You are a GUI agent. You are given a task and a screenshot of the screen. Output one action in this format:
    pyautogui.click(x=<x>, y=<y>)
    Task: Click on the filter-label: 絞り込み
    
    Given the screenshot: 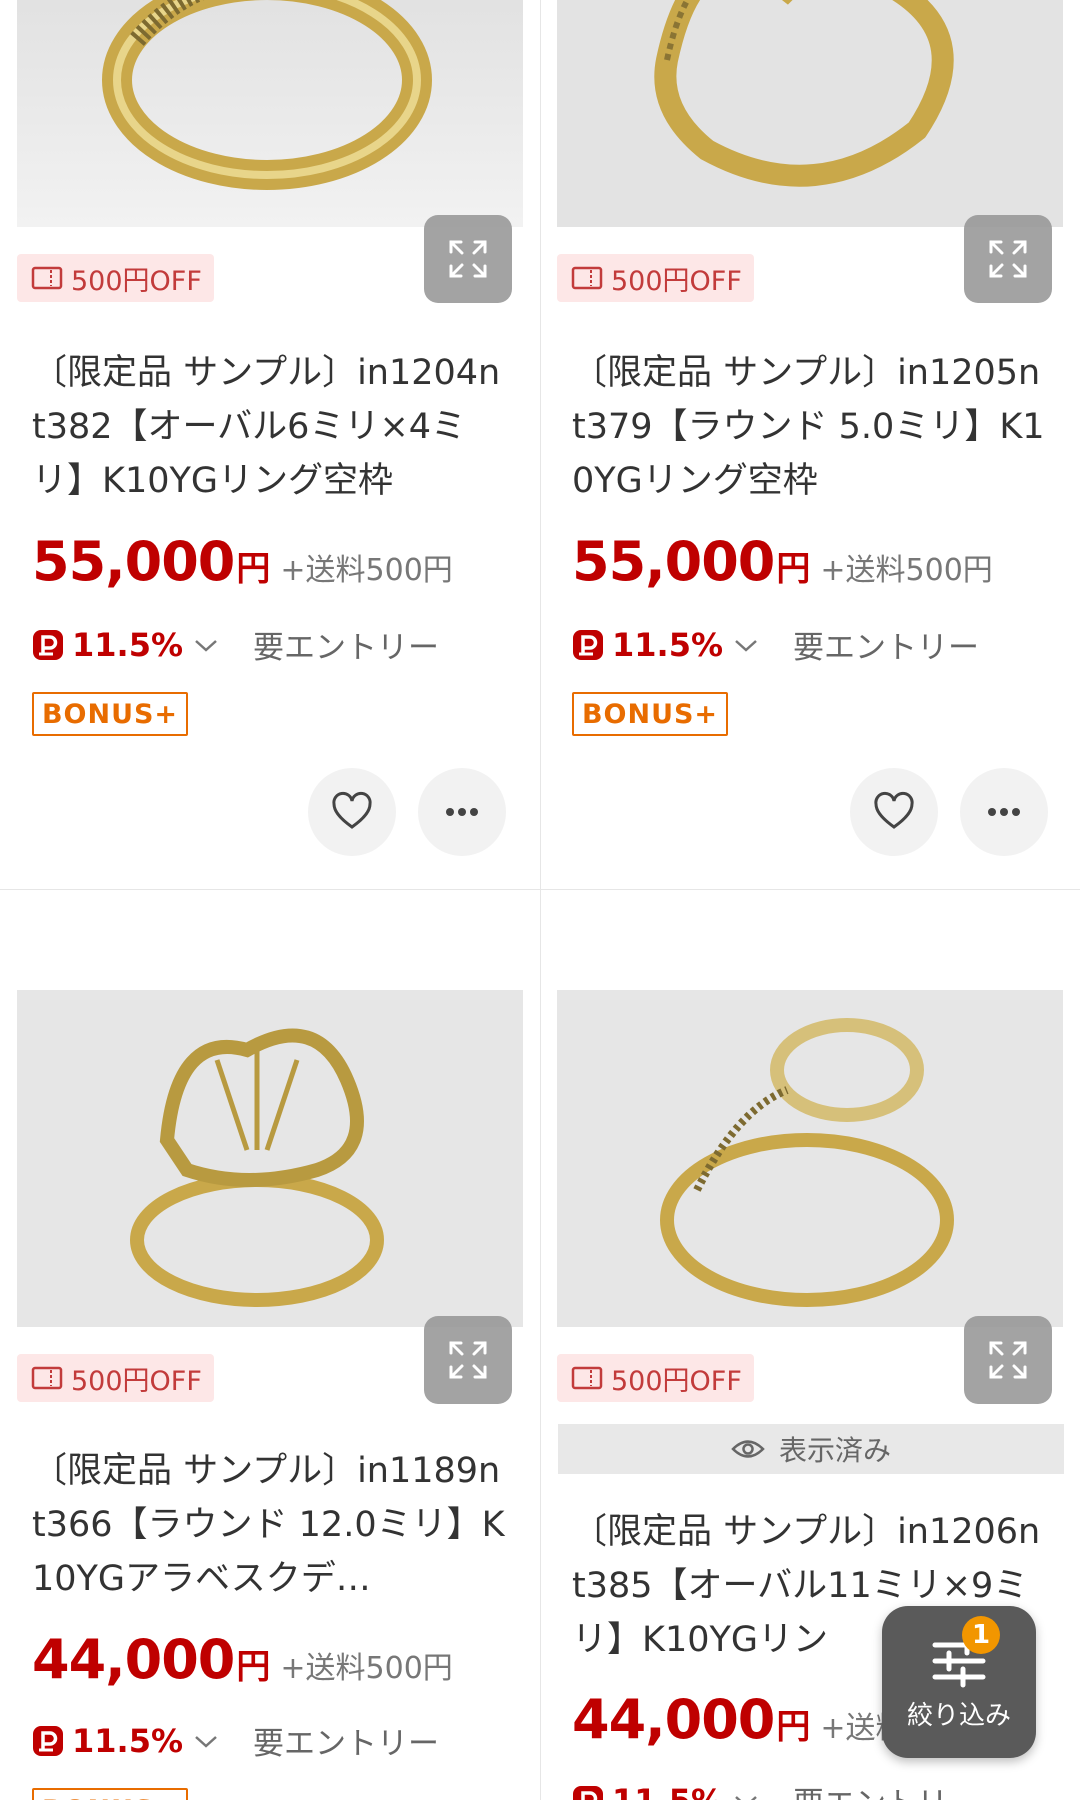 What is the action you would take?
    pyautogui.click(x=958, y=1715)
    